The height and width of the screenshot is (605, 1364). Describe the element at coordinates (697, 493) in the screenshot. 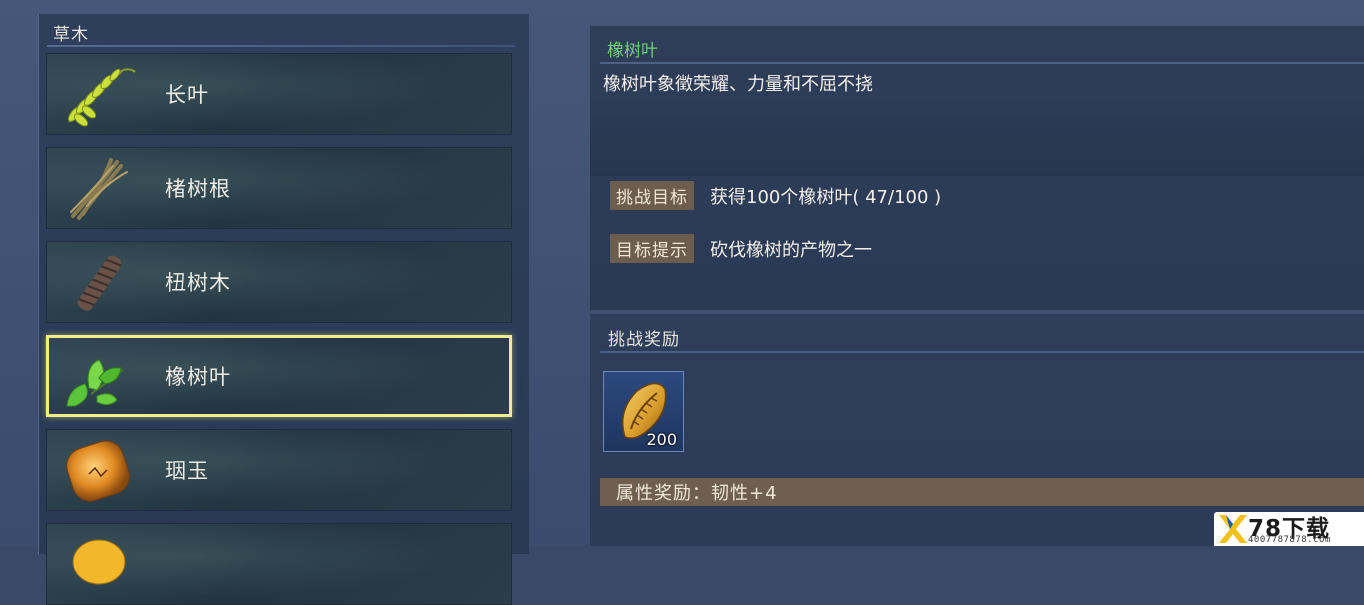

I see `attribute-reward-text: 属性奖励：韧性+4` at that location.